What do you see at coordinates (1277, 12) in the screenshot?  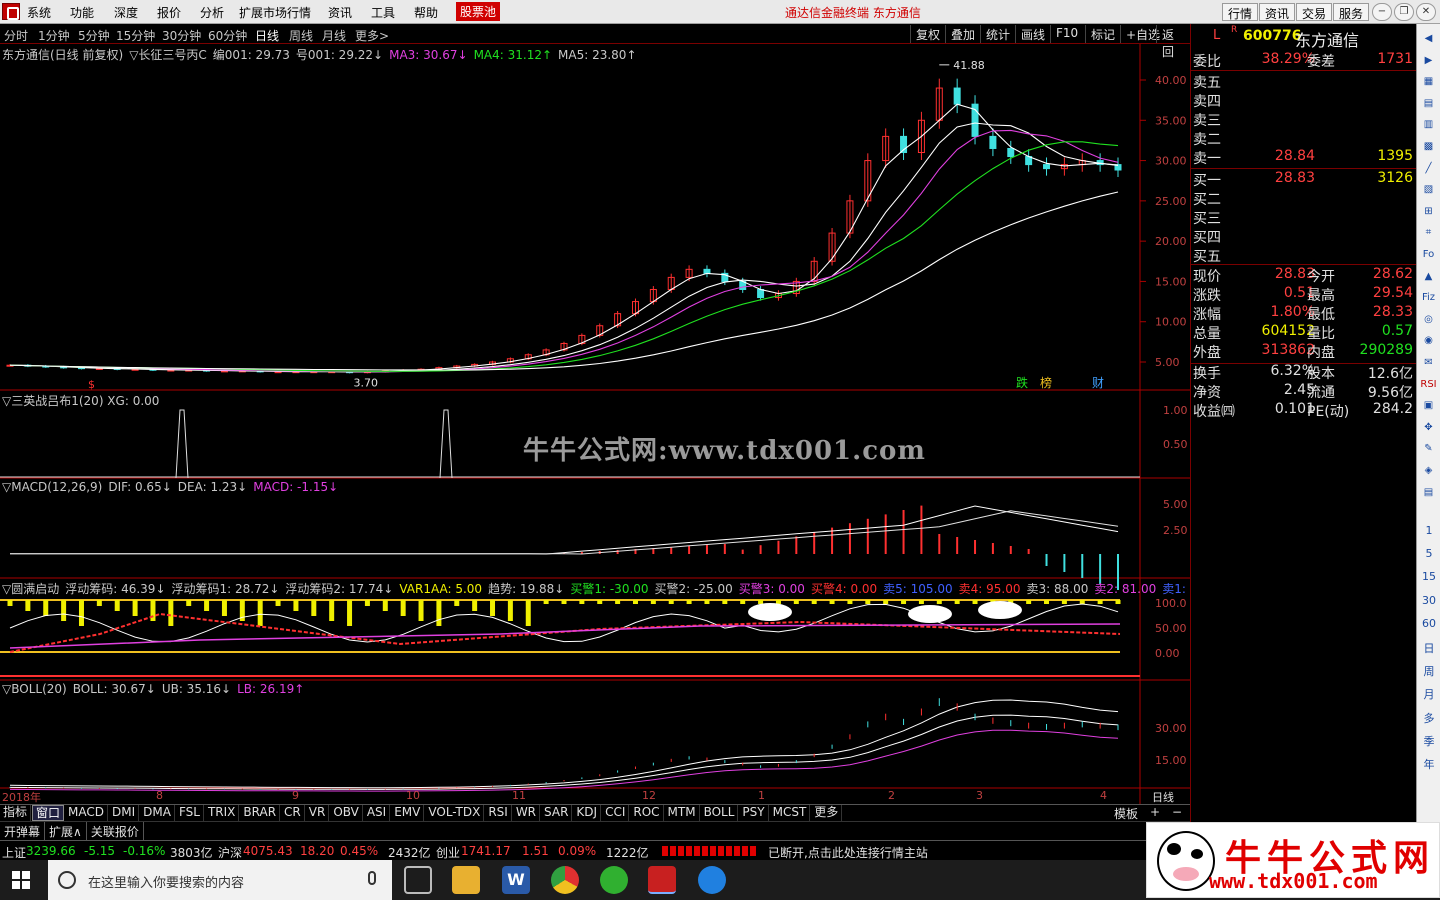 I see `top-btn-news: 资讯` at bounding box center [1277, 12].